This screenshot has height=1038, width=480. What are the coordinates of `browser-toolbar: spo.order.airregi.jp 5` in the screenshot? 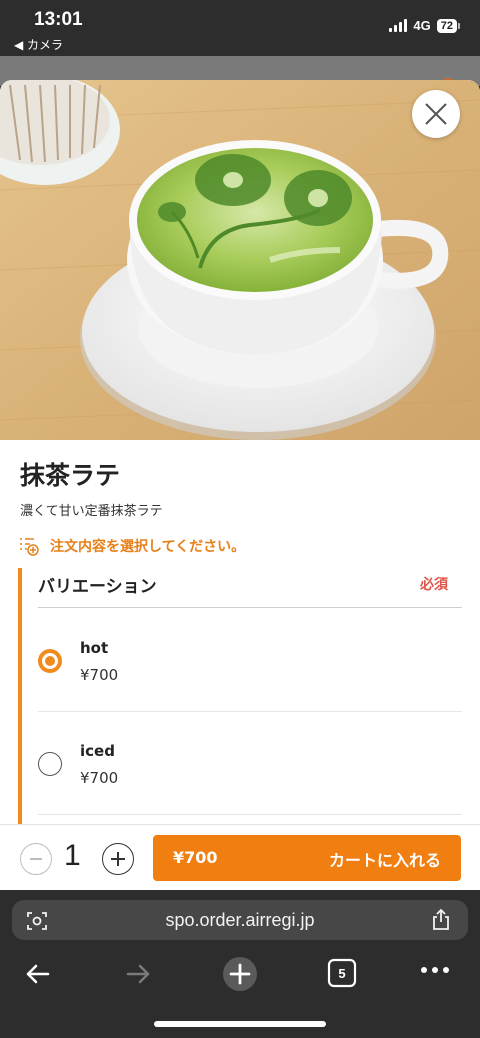 It's located at (240, 964).